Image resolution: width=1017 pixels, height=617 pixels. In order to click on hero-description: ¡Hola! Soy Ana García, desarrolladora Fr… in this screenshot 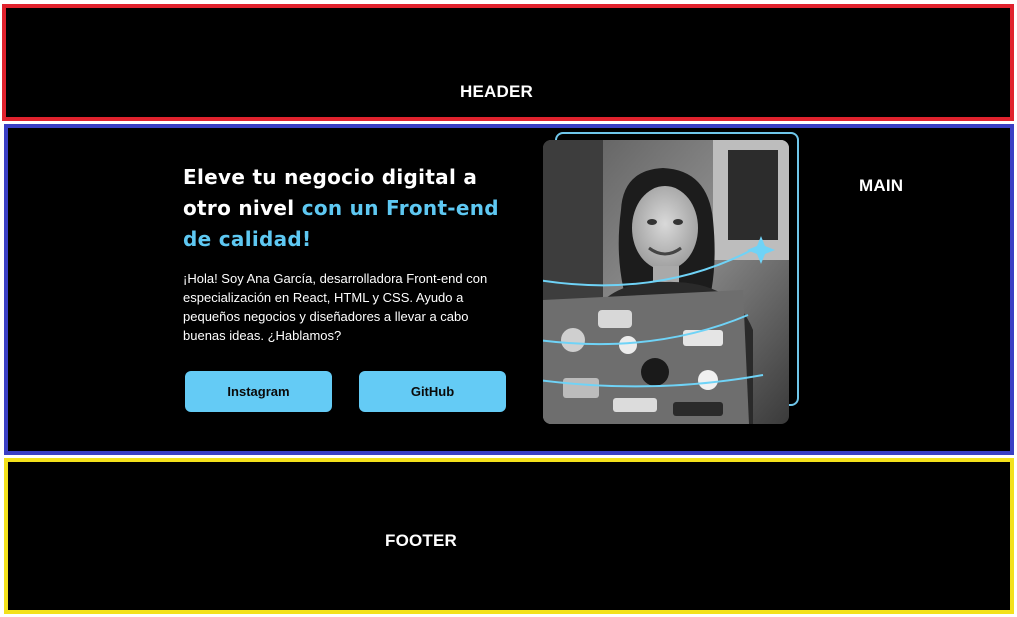, I will do `click(335, 307)`.